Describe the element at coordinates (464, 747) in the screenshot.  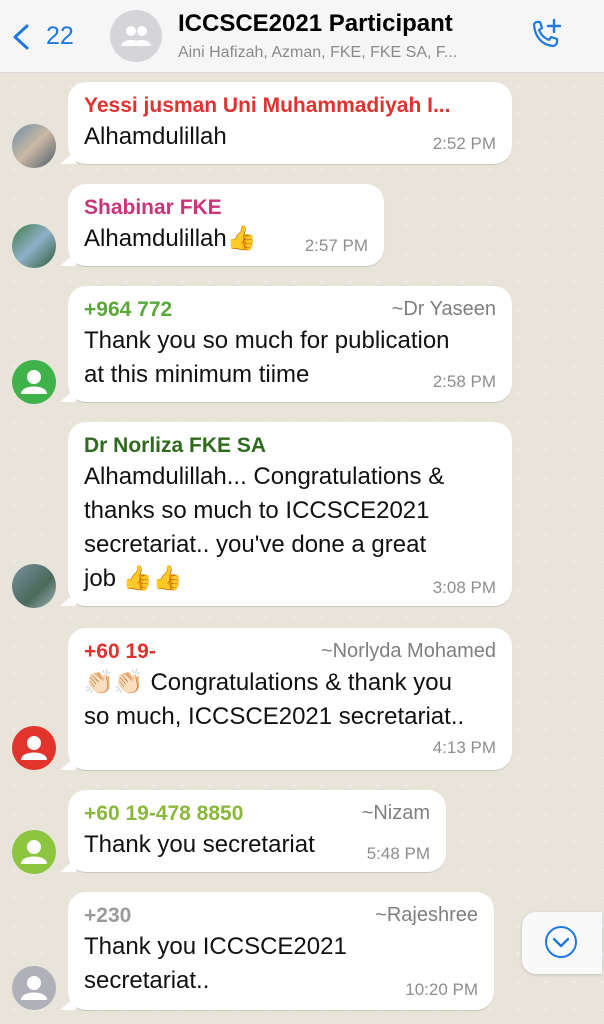
I see `message-time: 4:13 PM` at that location.